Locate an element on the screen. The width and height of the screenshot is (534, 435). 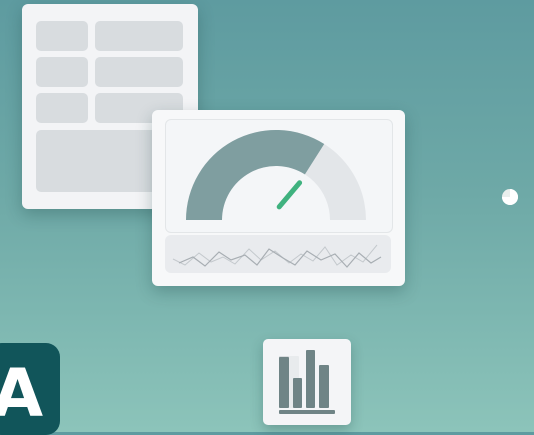
gauge-icon is located at coordinates (276, 175).